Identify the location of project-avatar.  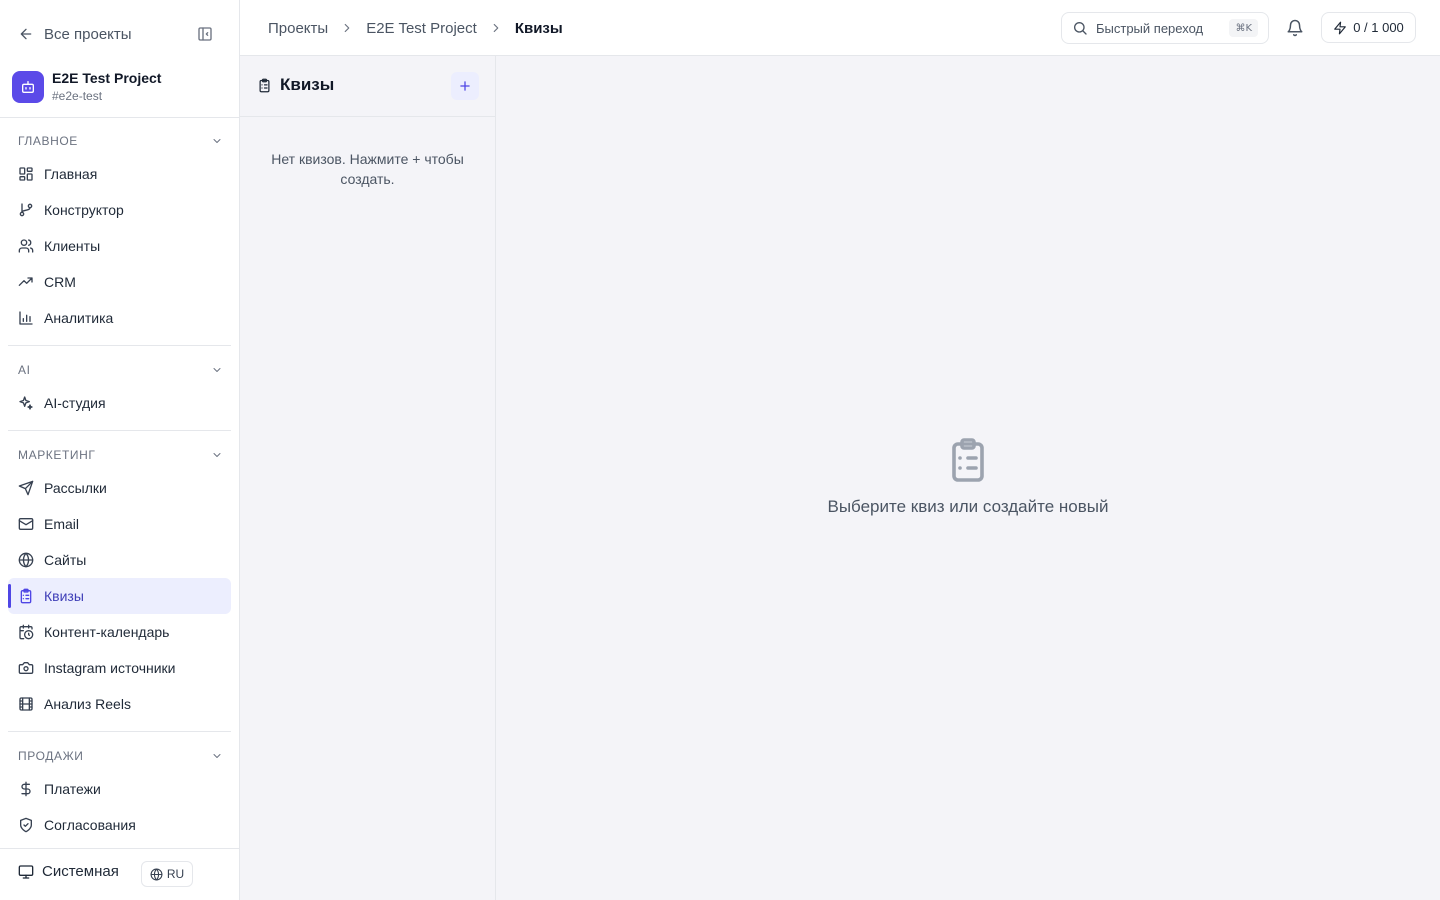
(28, 87).